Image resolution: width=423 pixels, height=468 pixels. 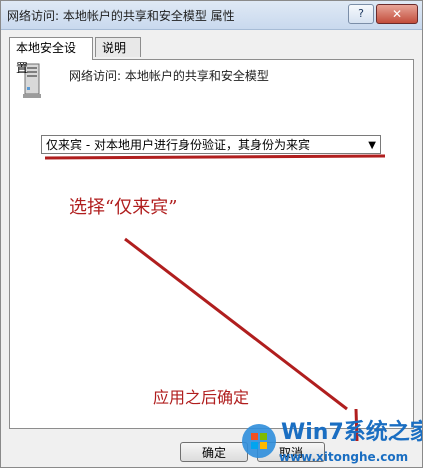 I want to click on security-model-select: 仅来宾 - 对本地用户进行身份验证，其身份为来宾 ▼, so click(x=211, y=144).